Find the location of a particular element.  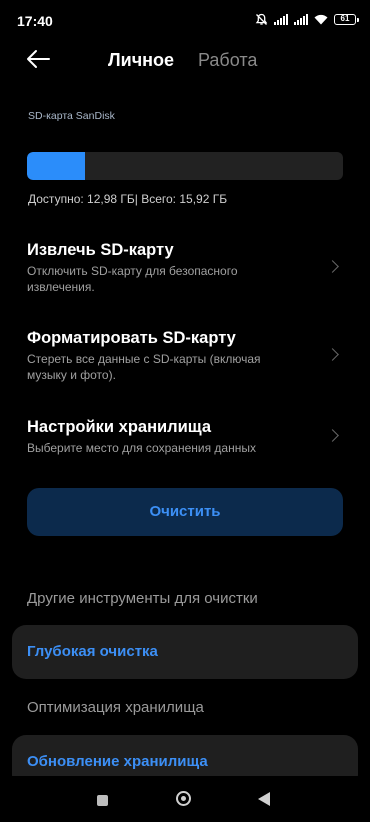

item-title: Настройки хранилища is located at coordinates (119, 427).